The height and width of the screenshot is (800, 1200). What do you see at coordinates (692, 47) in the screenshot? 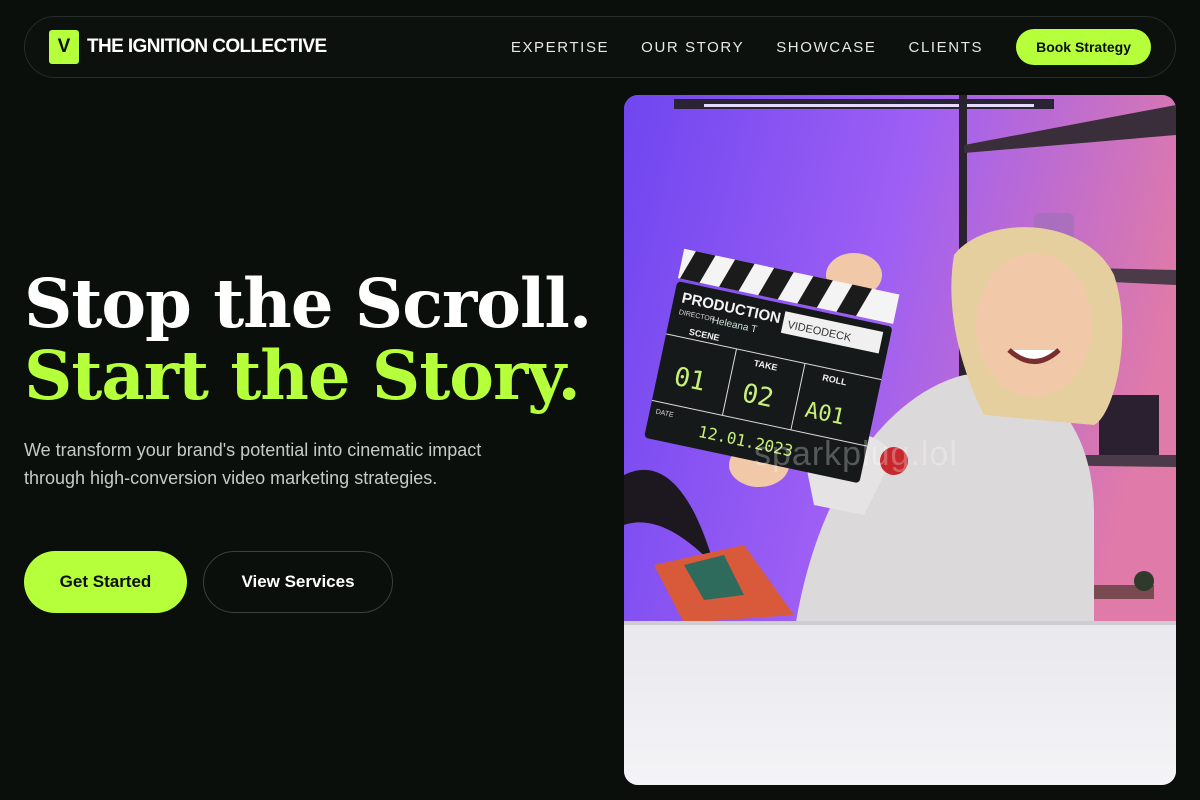
I see `nav-link-our-story: OUR STORY` at bounding box center [692, 47].